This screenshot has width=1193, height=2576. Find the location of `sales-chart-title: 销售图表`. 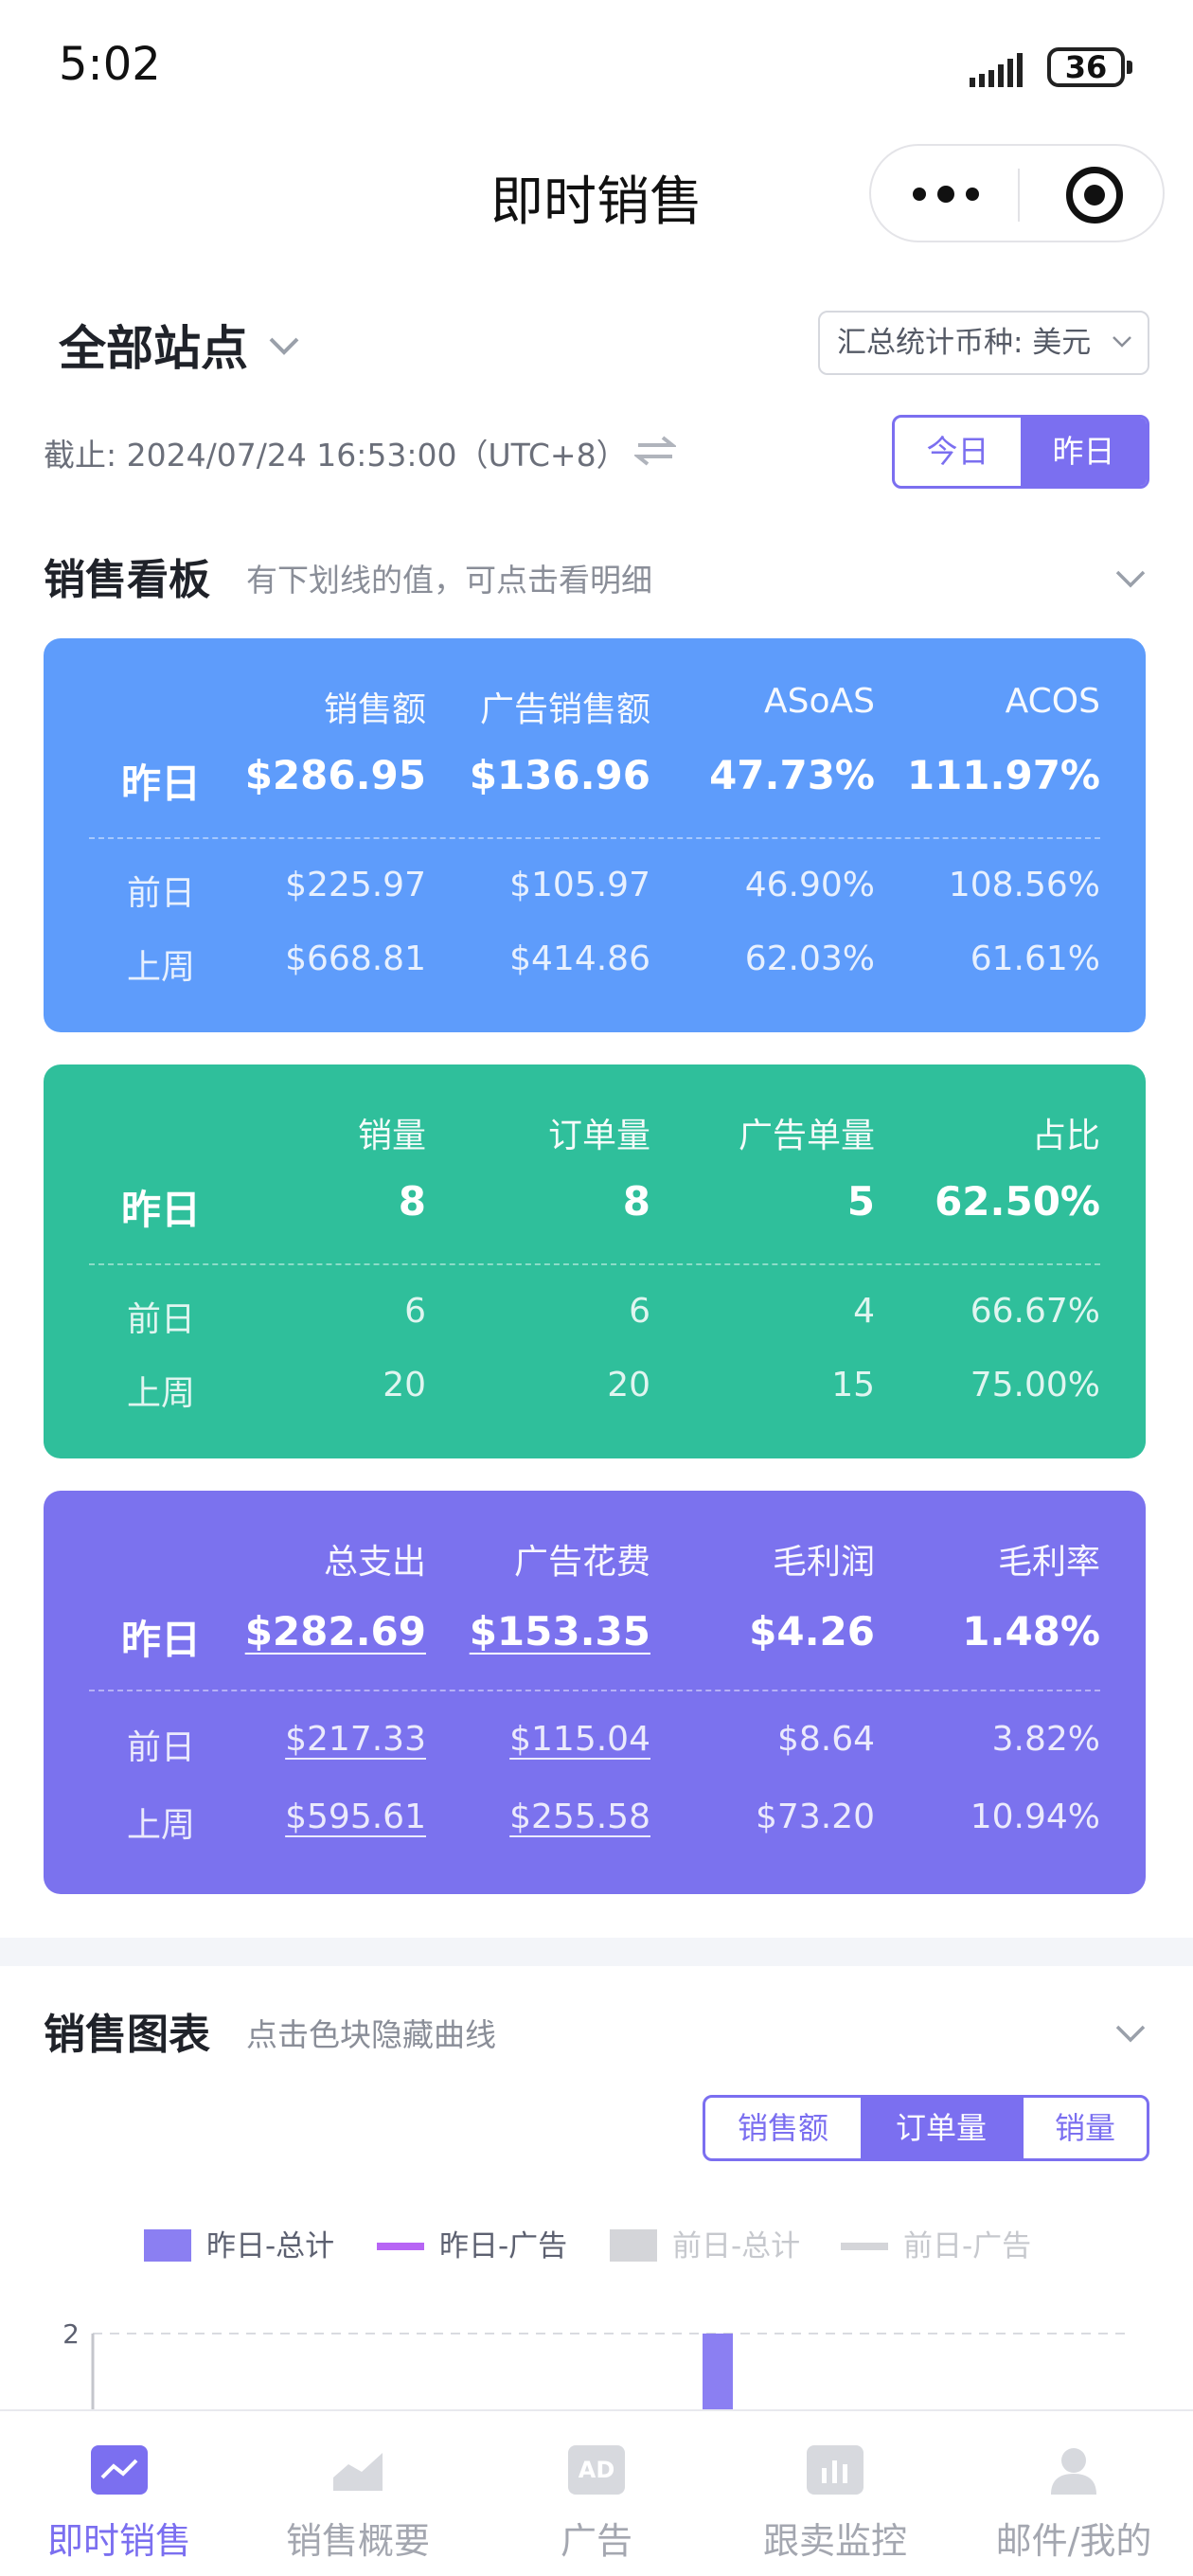

sales-chart-title: 销售图表 is located at coordinates (127, 2035).